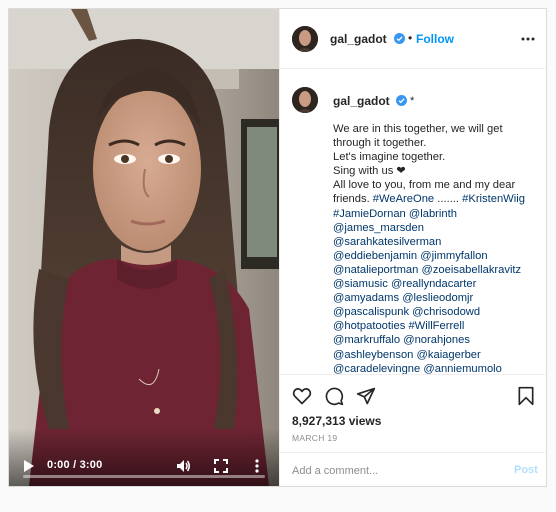 The height and width of the screenshot is (512, 556). Describe the element at coordinates (314, 438) in the screenshot. I see `post-date: MARCH 19` at that location.